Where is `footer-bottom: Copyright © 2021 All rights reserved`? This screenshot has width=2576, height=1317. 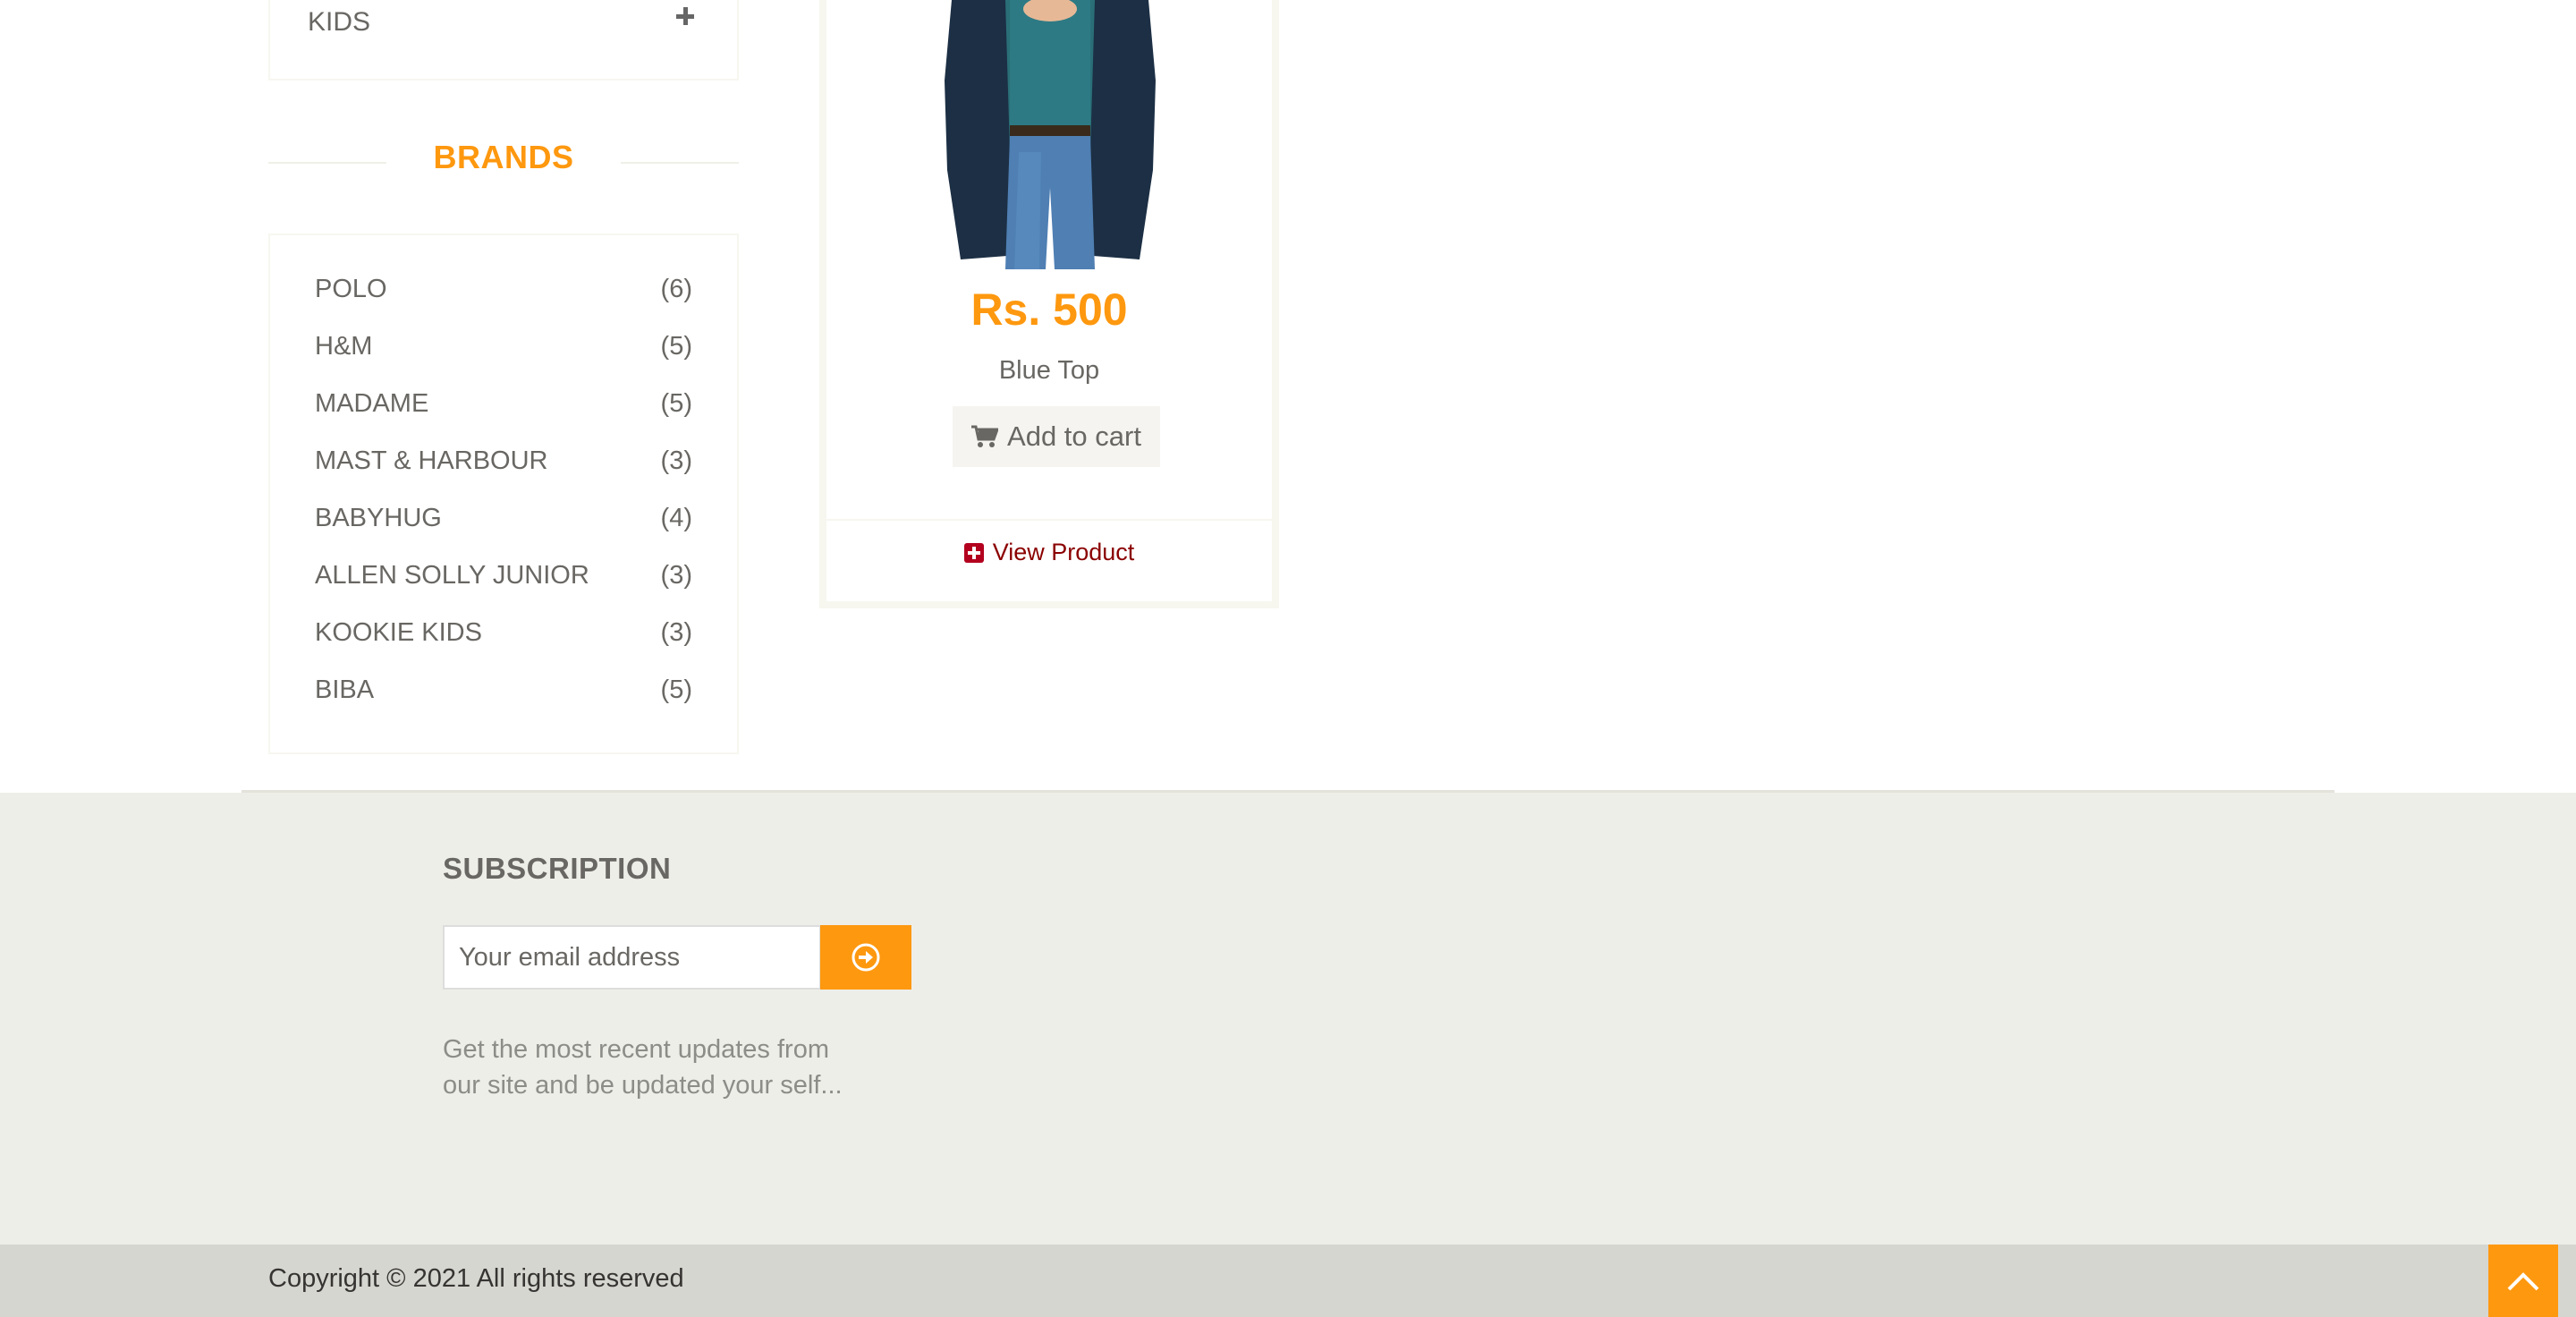 footer-bottom: Copyright © 2021 All rights reserved is located at coordinates (1288, 1281).